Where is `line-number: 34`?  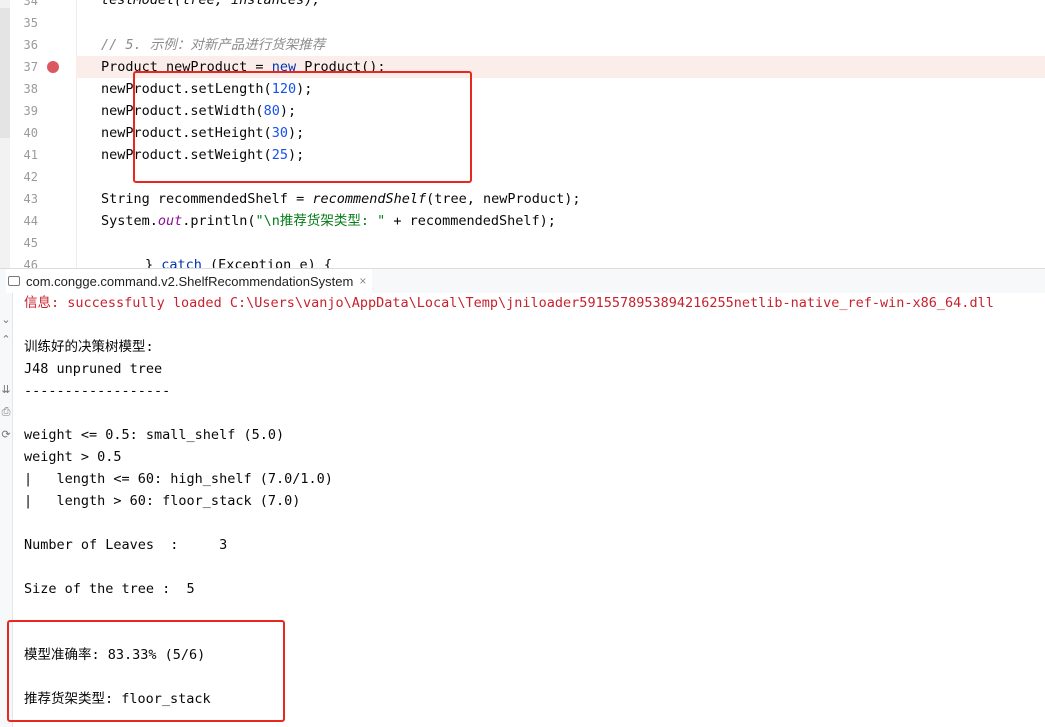 line-number: 34 is located at coordinates (30, 4).